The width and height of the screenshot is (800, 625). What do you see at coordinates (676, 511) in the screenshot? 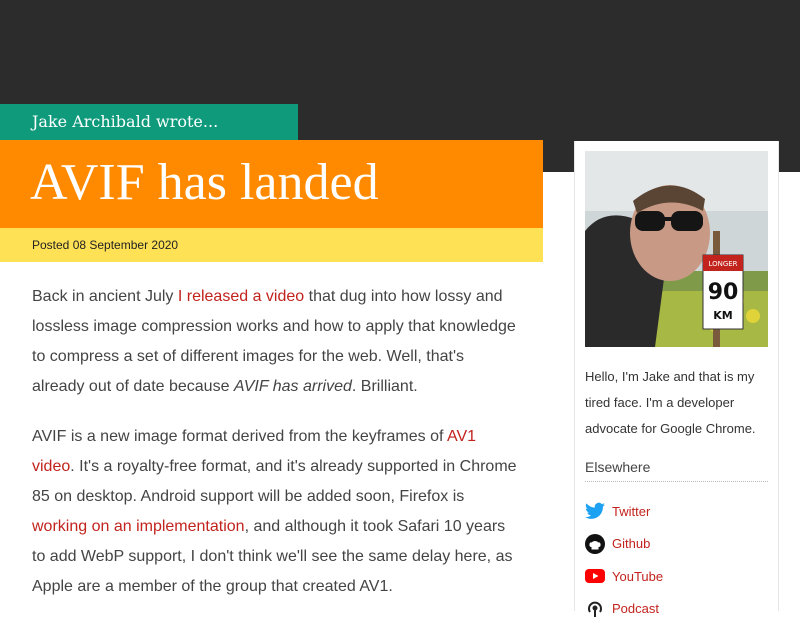
I see `twitter-link: Twitter` at bounding box center [676, 511].